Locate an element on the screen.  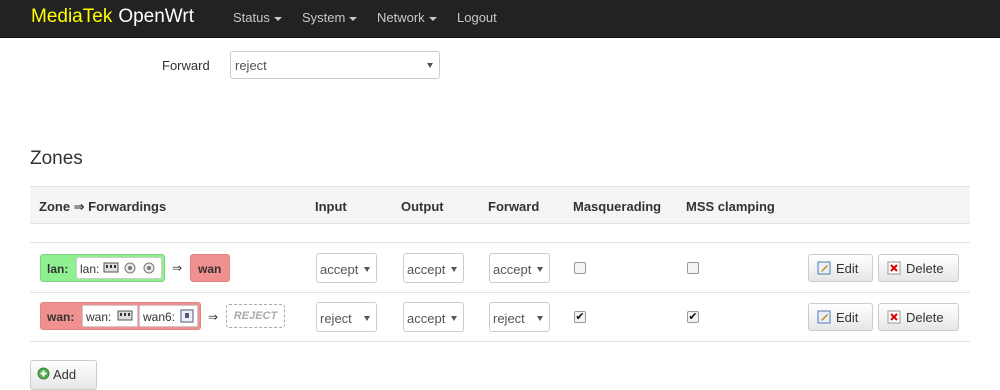
nav-status-menu: Status is located at coordinates (257, 18).